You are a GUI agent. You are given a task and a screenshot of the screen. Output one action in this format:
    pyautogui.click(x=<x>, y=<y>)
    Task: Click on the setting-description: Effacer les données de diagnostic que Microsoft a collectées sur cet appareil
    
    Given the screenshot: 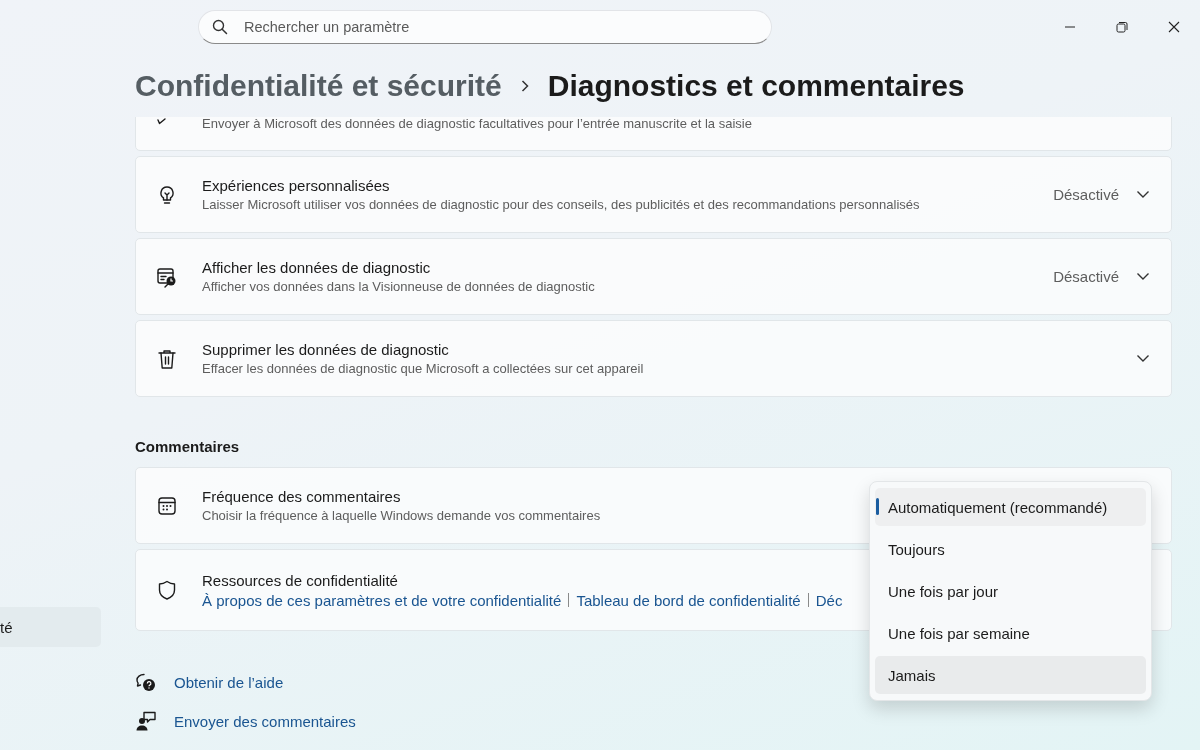 What is the action you would take?
    pyautogui.click(x=423, y=368)
    